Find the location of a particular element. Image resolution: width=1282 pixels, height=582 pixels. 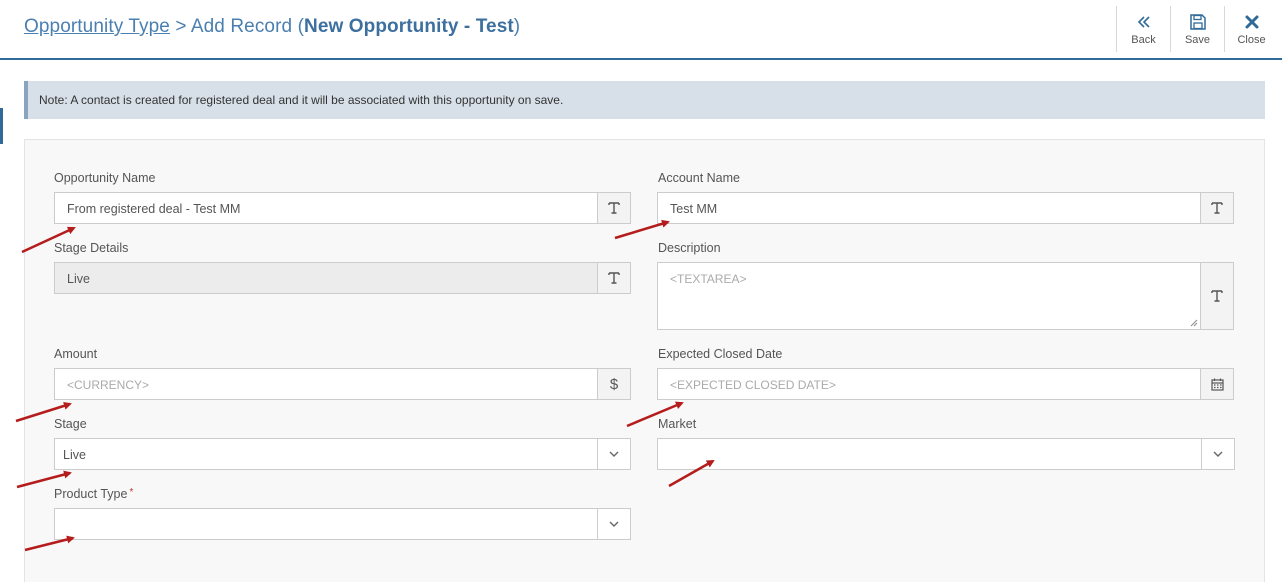

save-button: Save is located at coordinates (1197, 29).